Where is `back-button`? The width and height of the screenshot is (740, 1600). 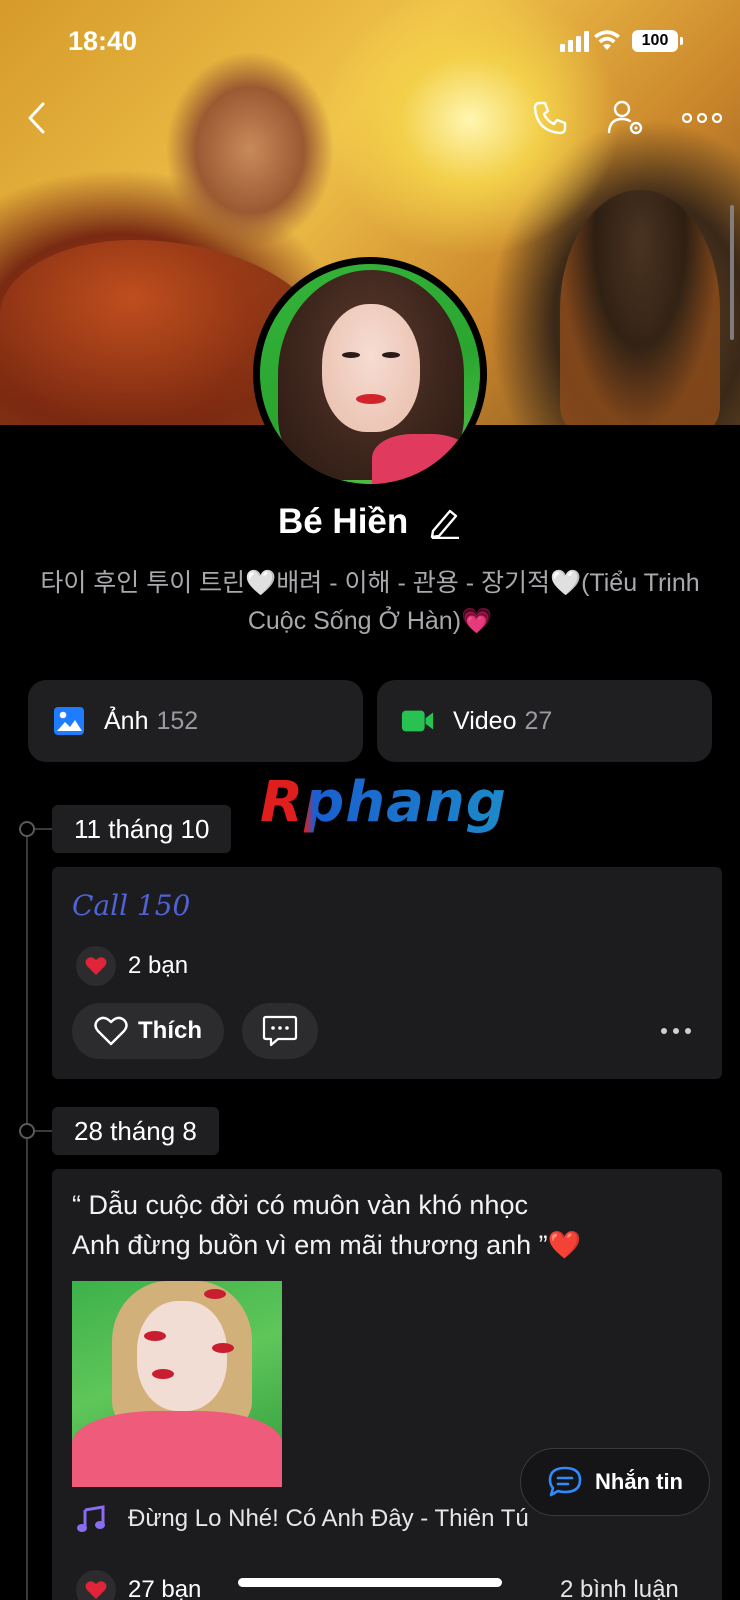 back-button is located at coordinates (36, 118).